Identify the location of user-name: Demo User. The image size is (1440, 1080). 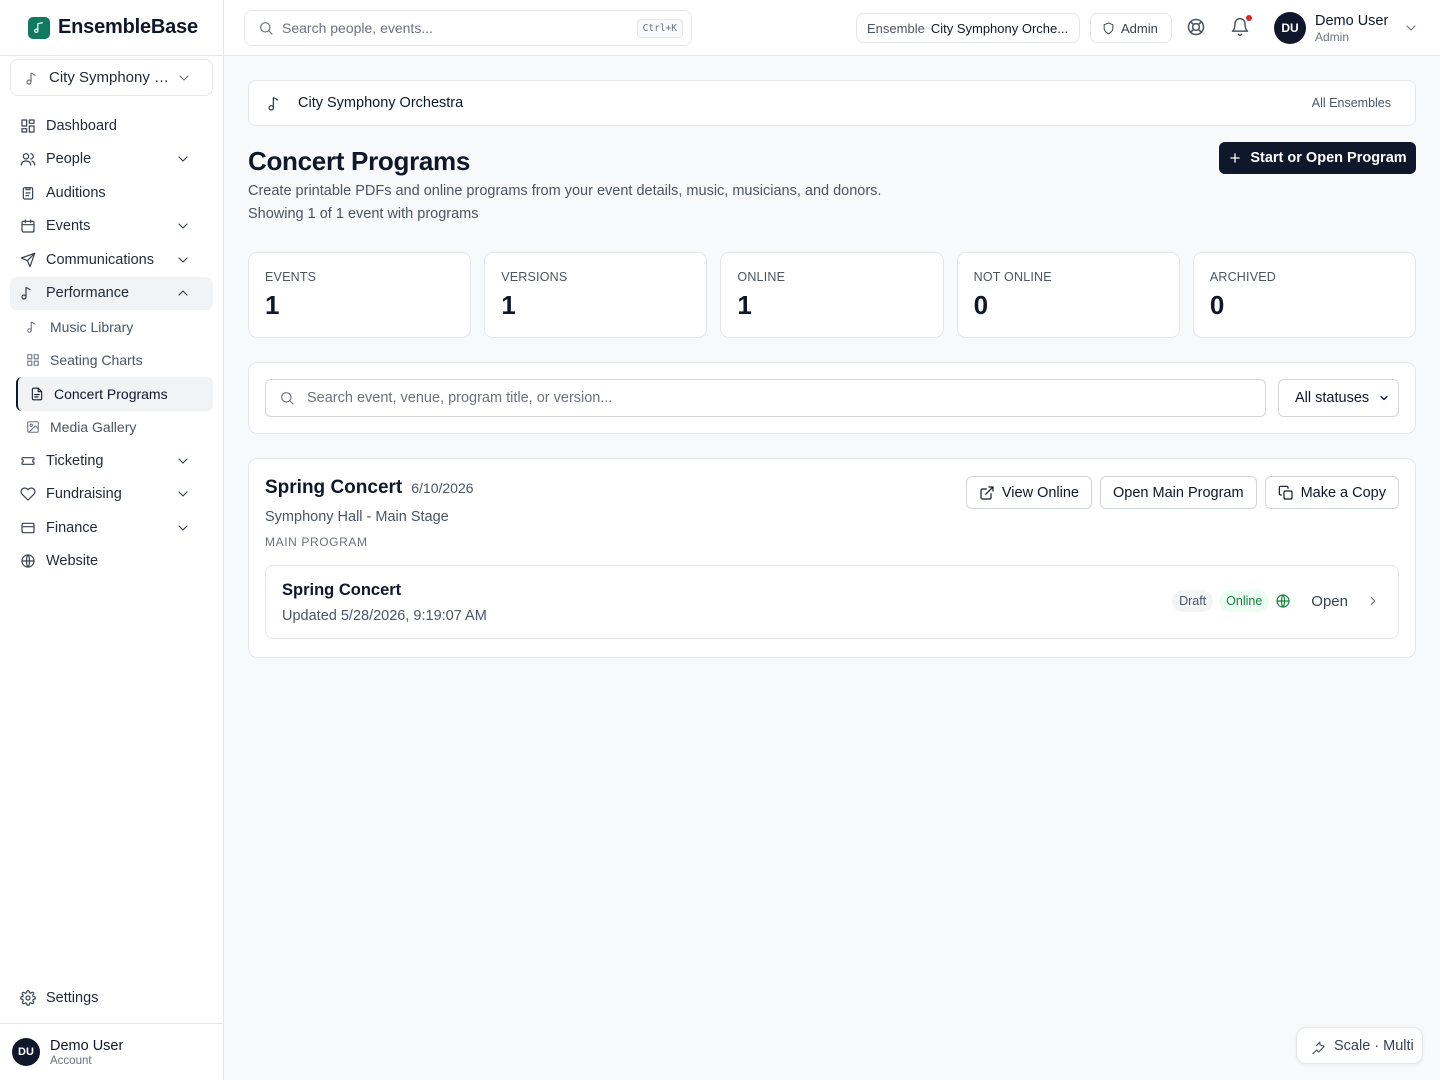
(1352, 20).